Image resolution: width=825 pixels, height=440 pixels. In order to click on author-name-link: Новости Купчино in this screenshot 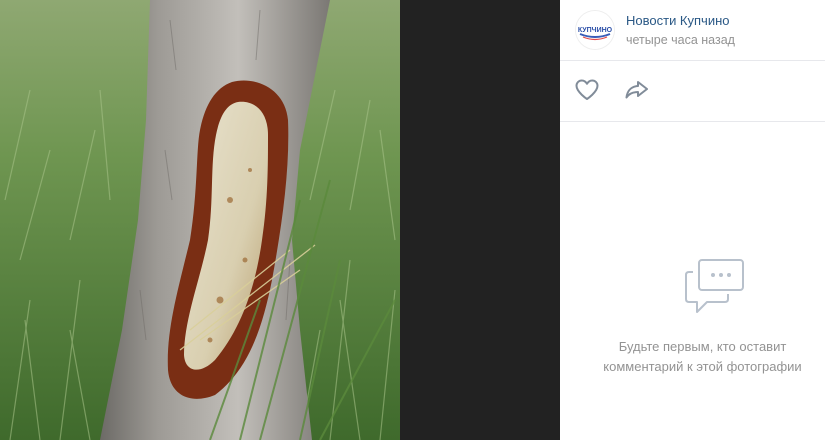, I will do `click(678, 20)`.